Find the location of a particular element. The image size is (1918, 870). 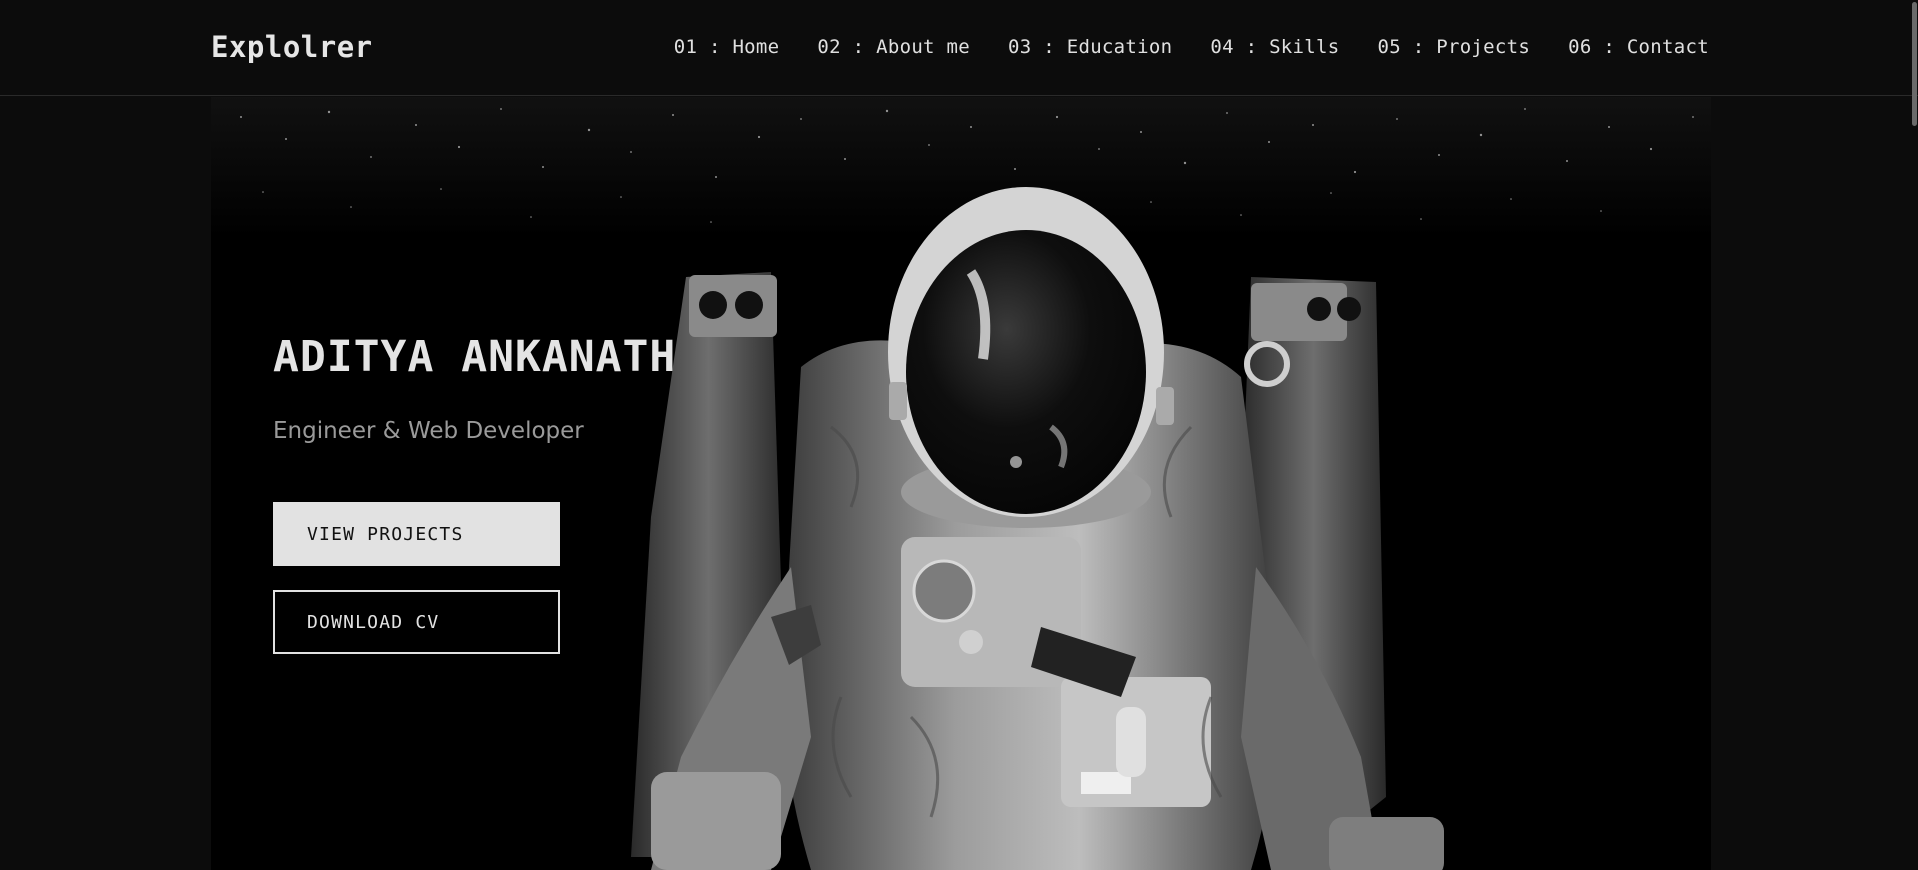

scrollbar-thumb is located at coordinates (1914, 64).